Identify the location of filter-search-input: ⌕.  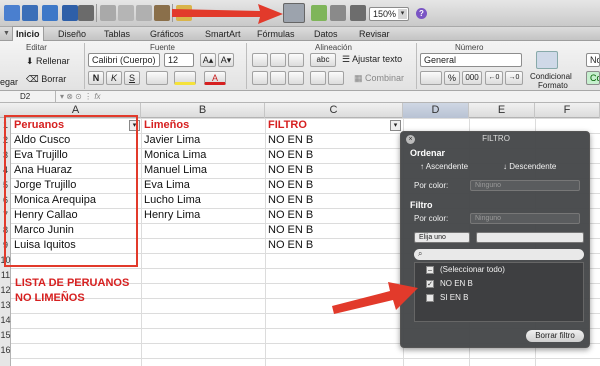
(499, 254).